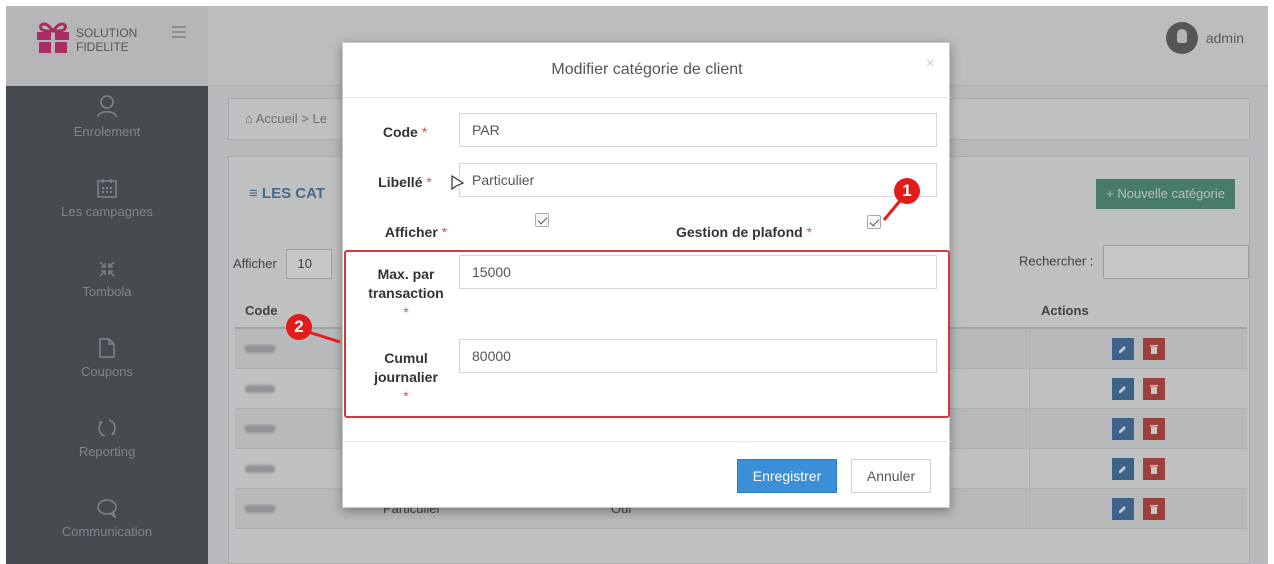 The image size is (1274, 564). I want to click on annotation-badge-1: 1, so click(907, 191).